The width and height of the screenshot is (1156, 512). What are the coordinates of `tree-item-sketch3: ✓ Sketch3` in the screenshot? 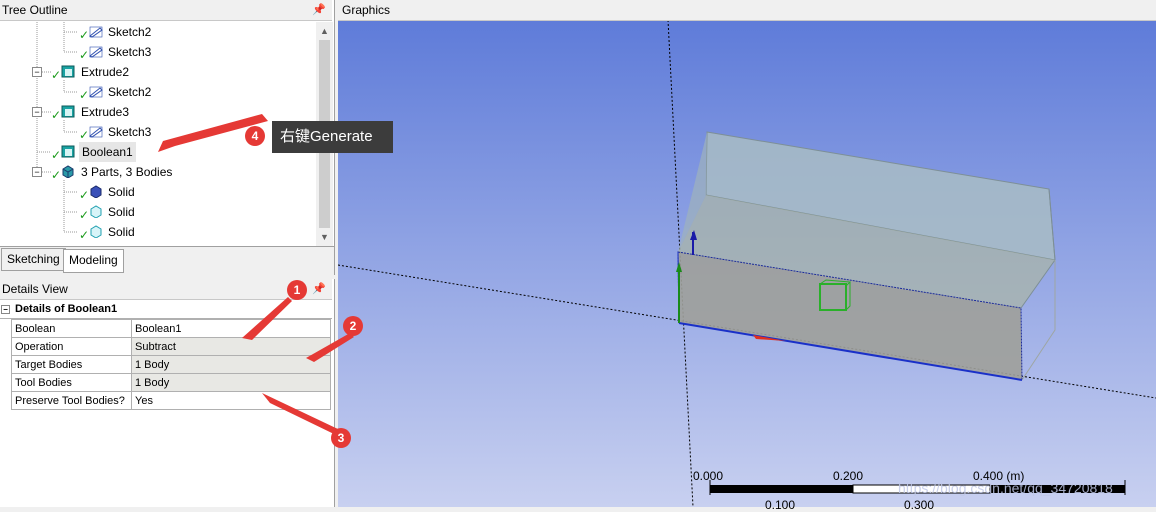 It's located at (158, 52).